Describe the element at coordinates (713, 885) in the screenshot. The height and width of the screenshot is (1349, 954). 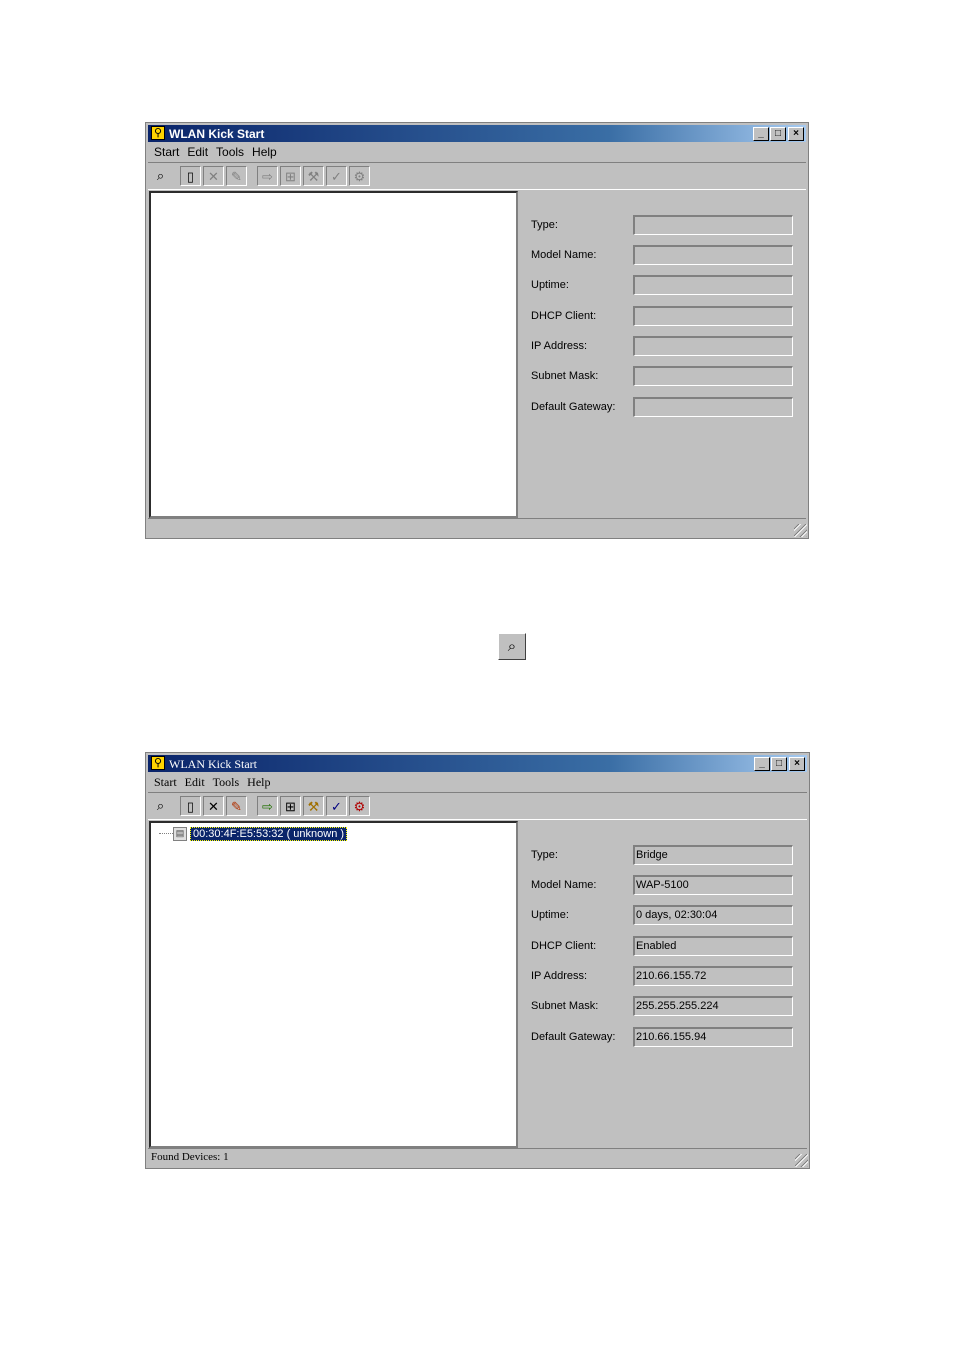
I see `model-name-field: WAP-5100` at that location.